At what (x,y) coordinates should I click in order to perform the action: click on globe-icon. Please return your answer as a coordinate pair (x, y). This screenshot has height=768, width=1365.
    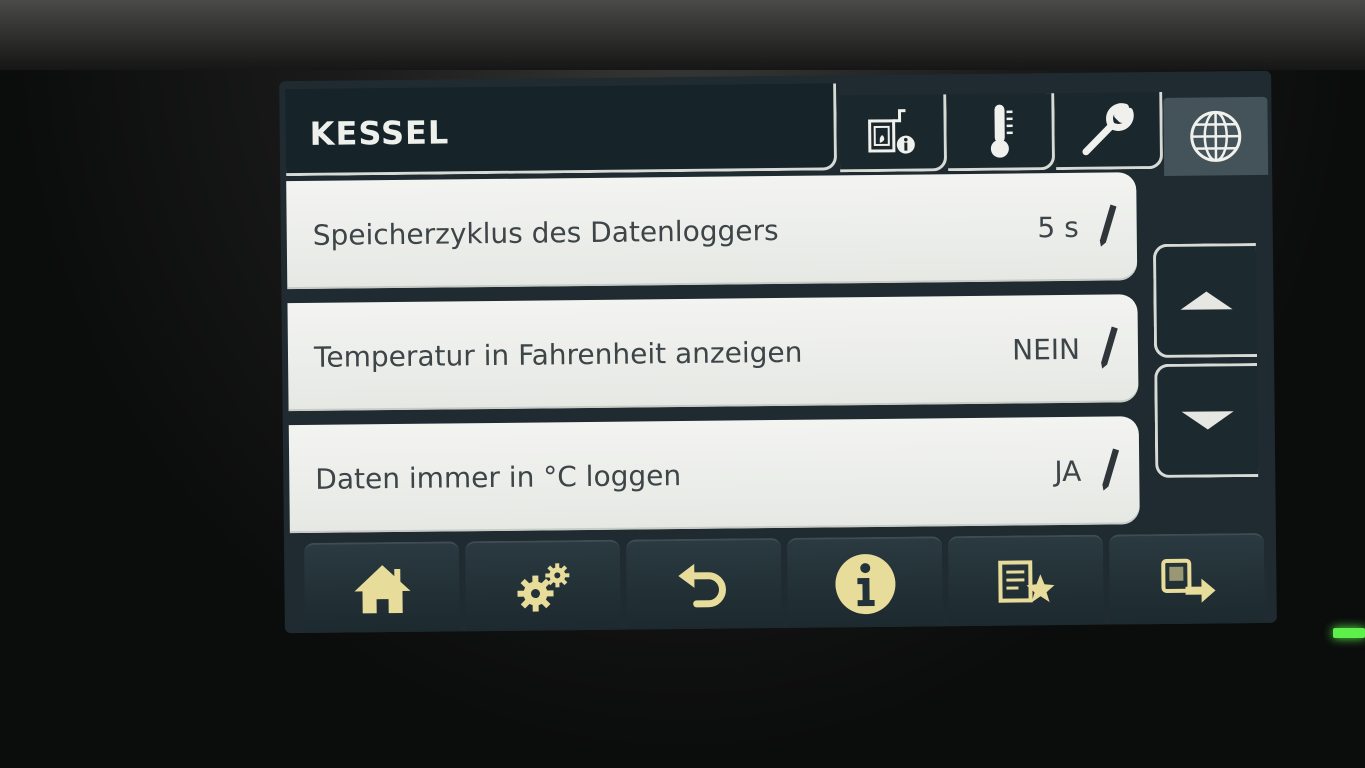
    Looking at the image, I should click on (1216, 136).